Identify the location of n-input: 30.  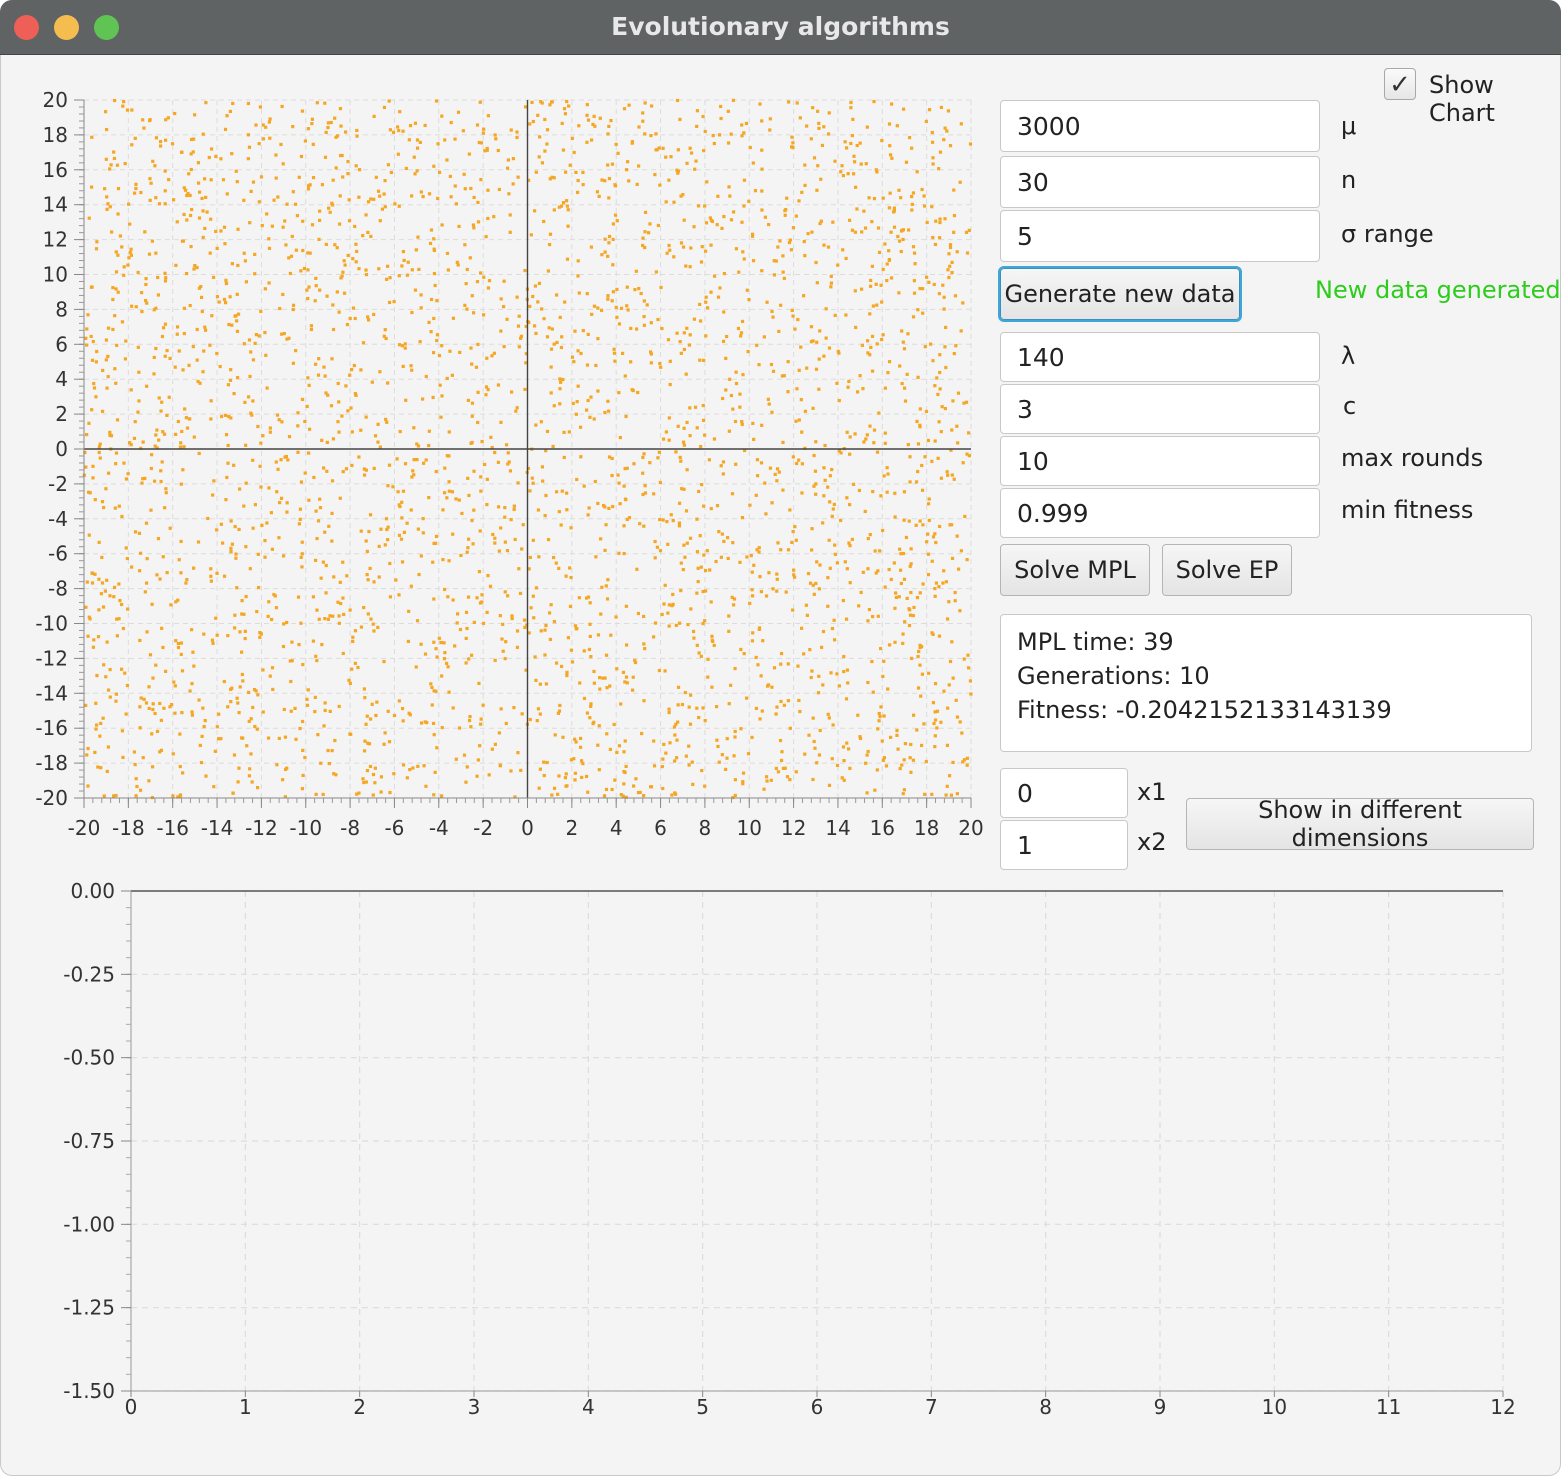
(1160, 182).